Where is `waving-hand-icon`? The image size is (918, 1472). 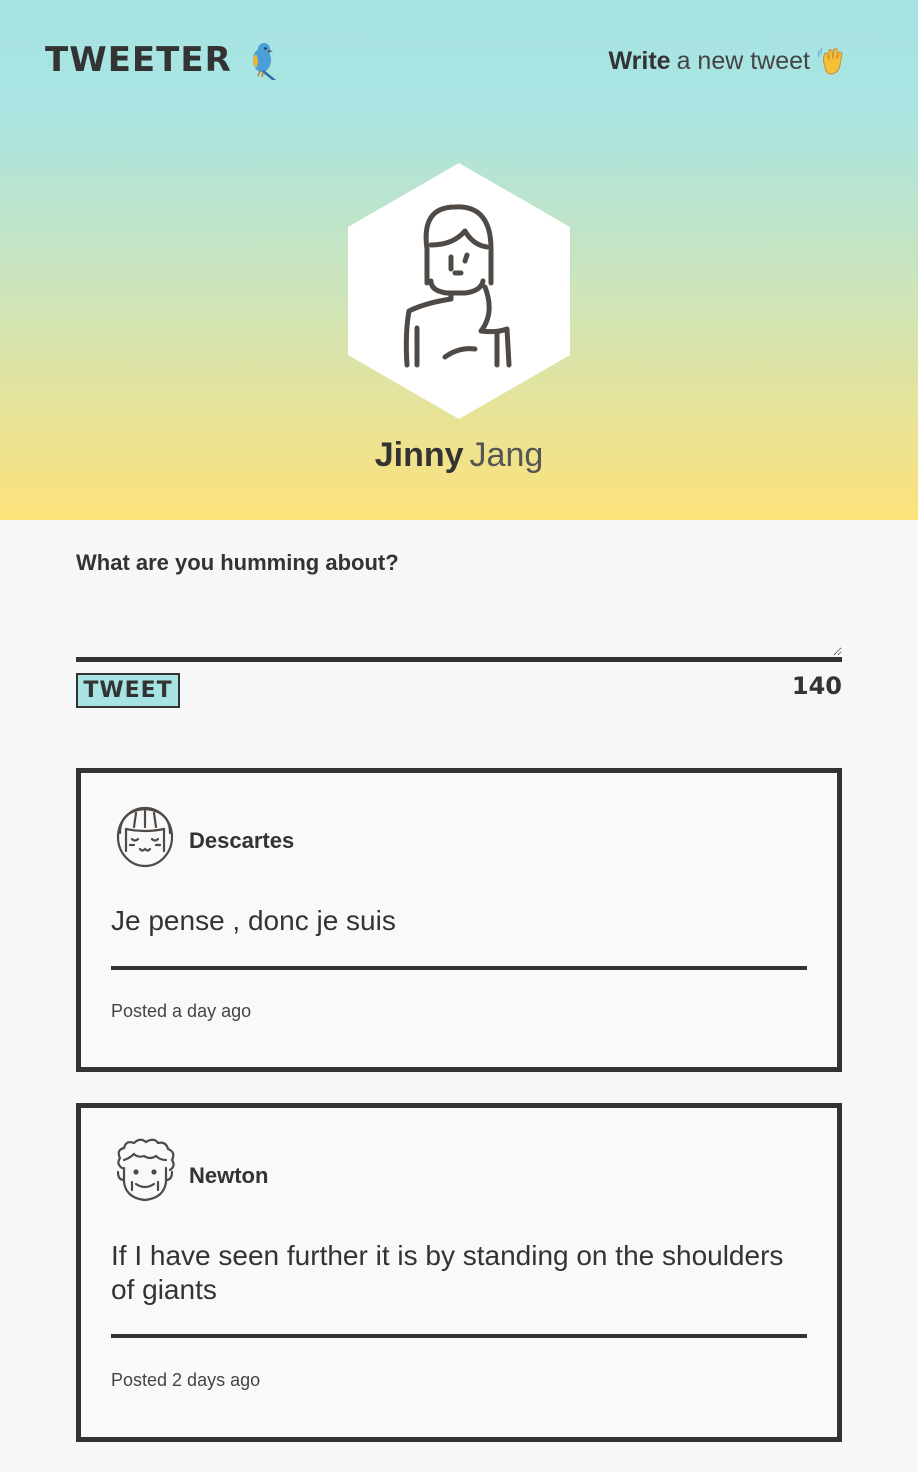
waving-hand-icon is located at coordinates (830, 61).